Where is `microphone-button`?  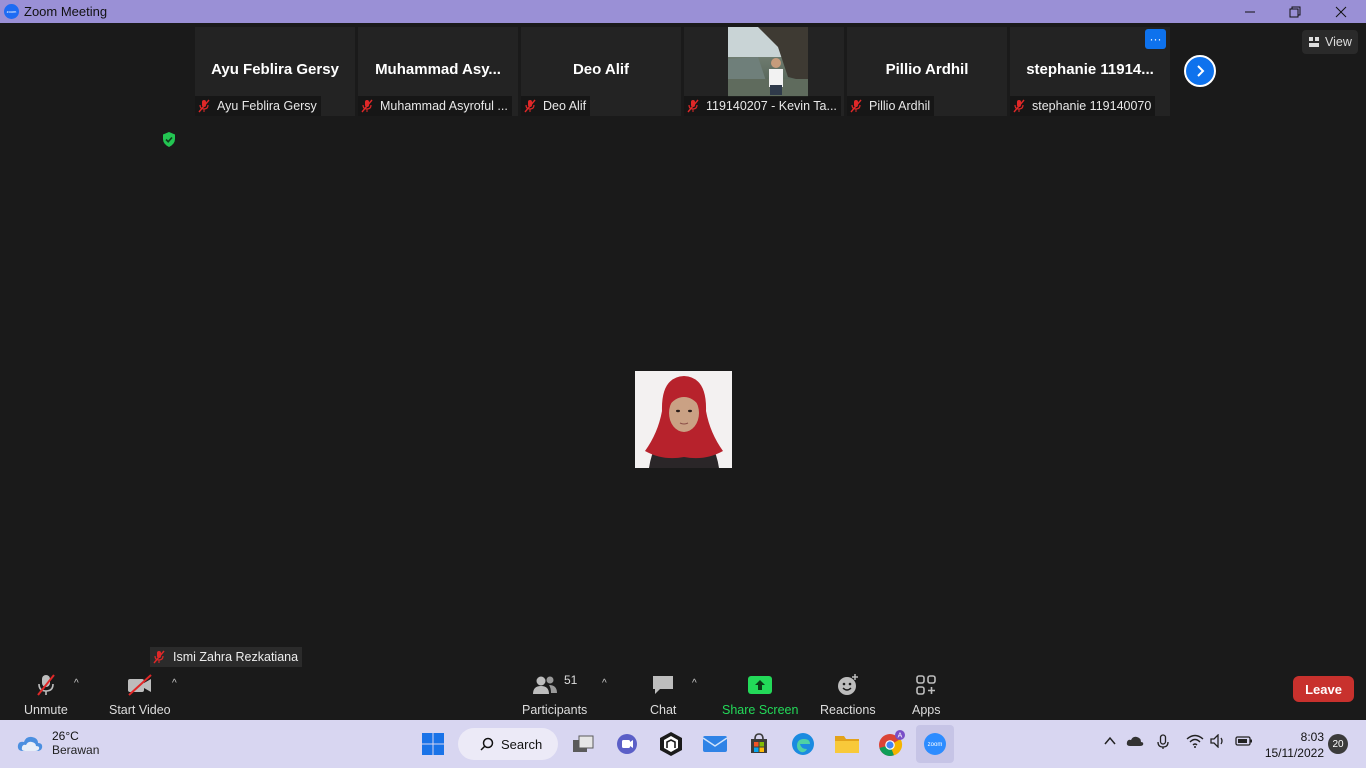
microphone-button is located at coordinates (1163, 744).